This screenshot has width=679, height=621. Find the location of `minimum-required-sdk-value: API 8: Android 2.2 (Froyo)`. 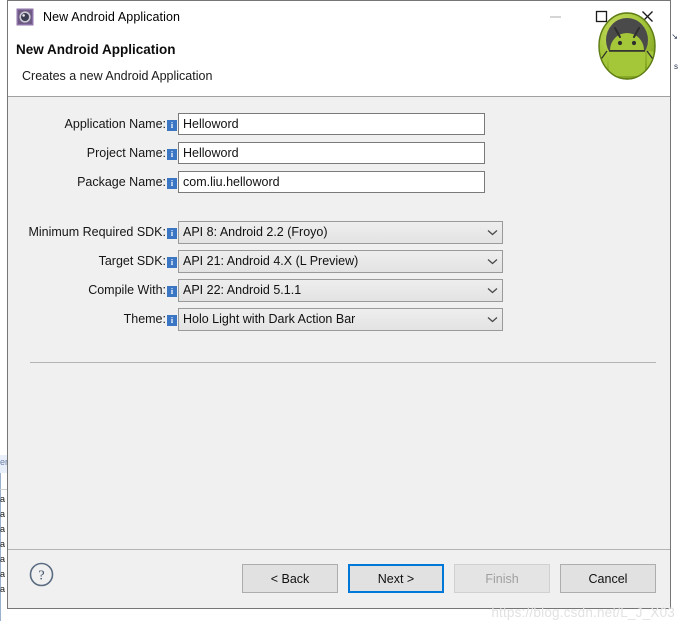

minimum-required-sdk-value: API 8: Android 2.2 (Froyo) is located at coordinates (255, 232).